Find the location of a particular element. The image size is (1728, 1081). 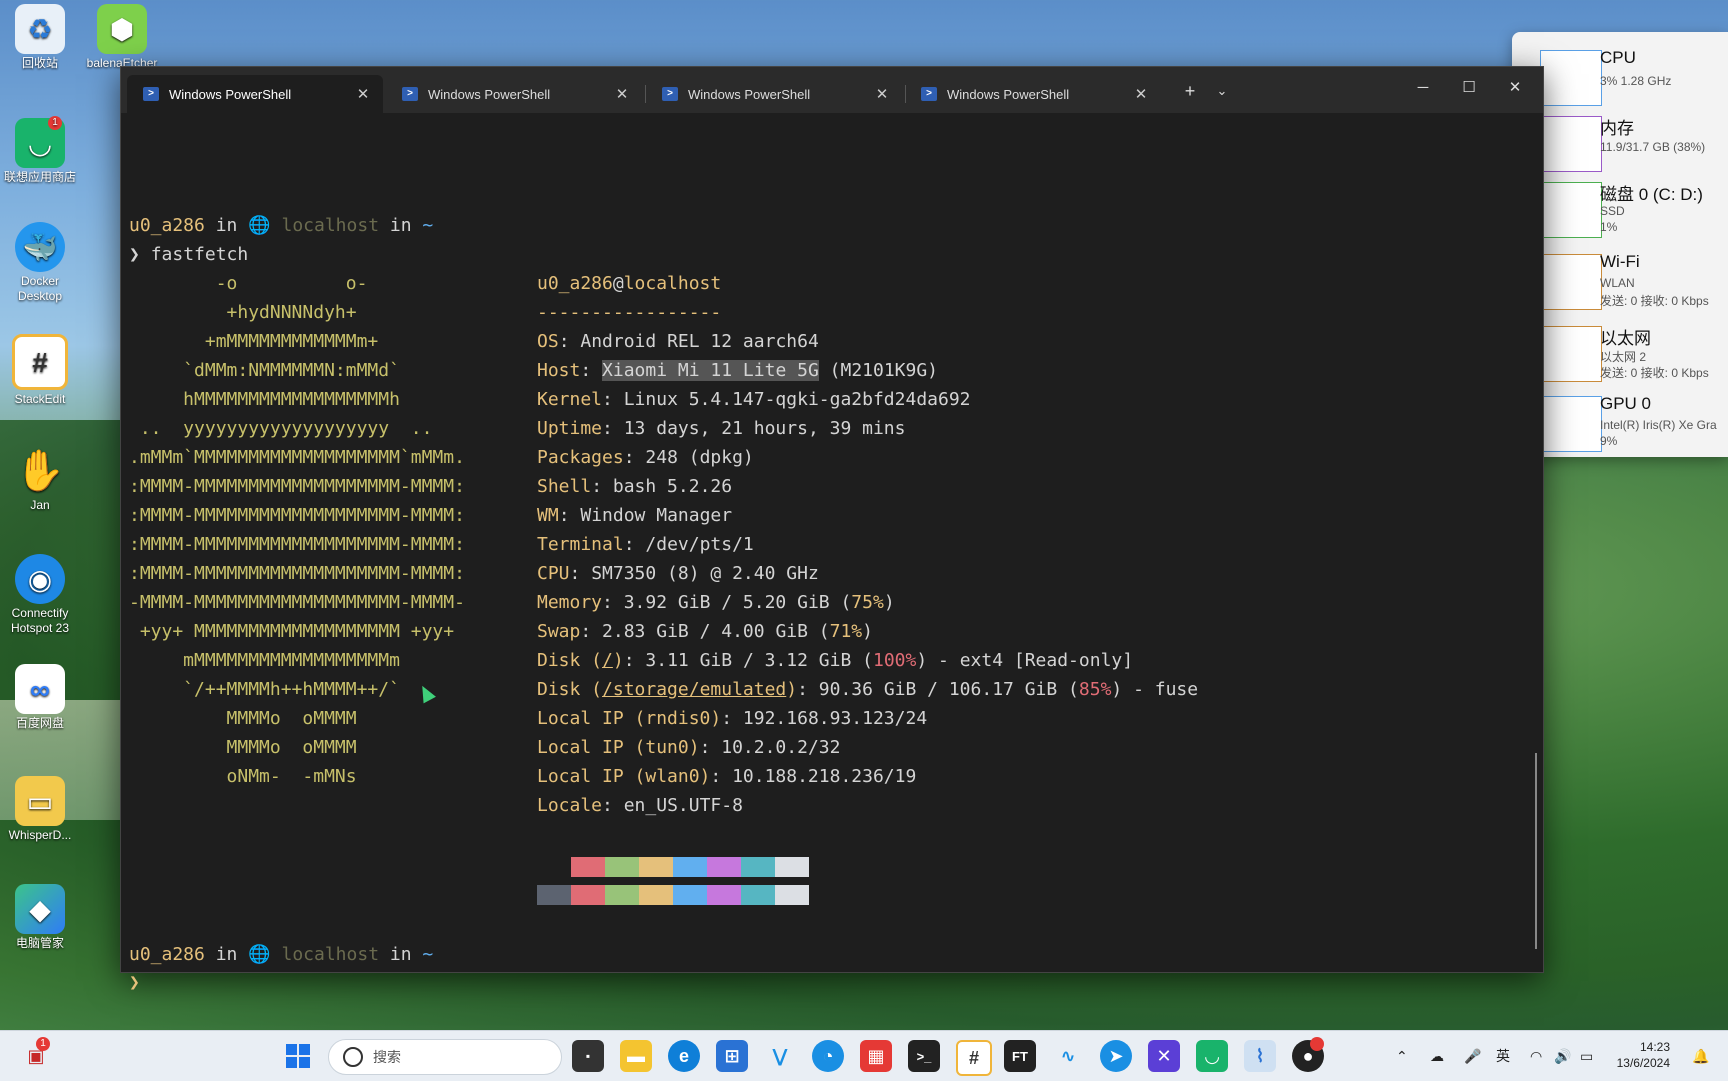

tm-item-cpu: CPU 3% 1.28 GHz is located at coordinates (1620, 77).